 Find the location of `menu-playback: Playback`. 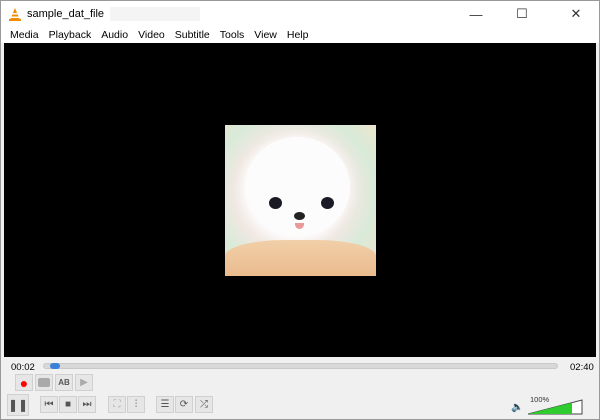

menu-playback: Playback is located at coordinates (70, 35).